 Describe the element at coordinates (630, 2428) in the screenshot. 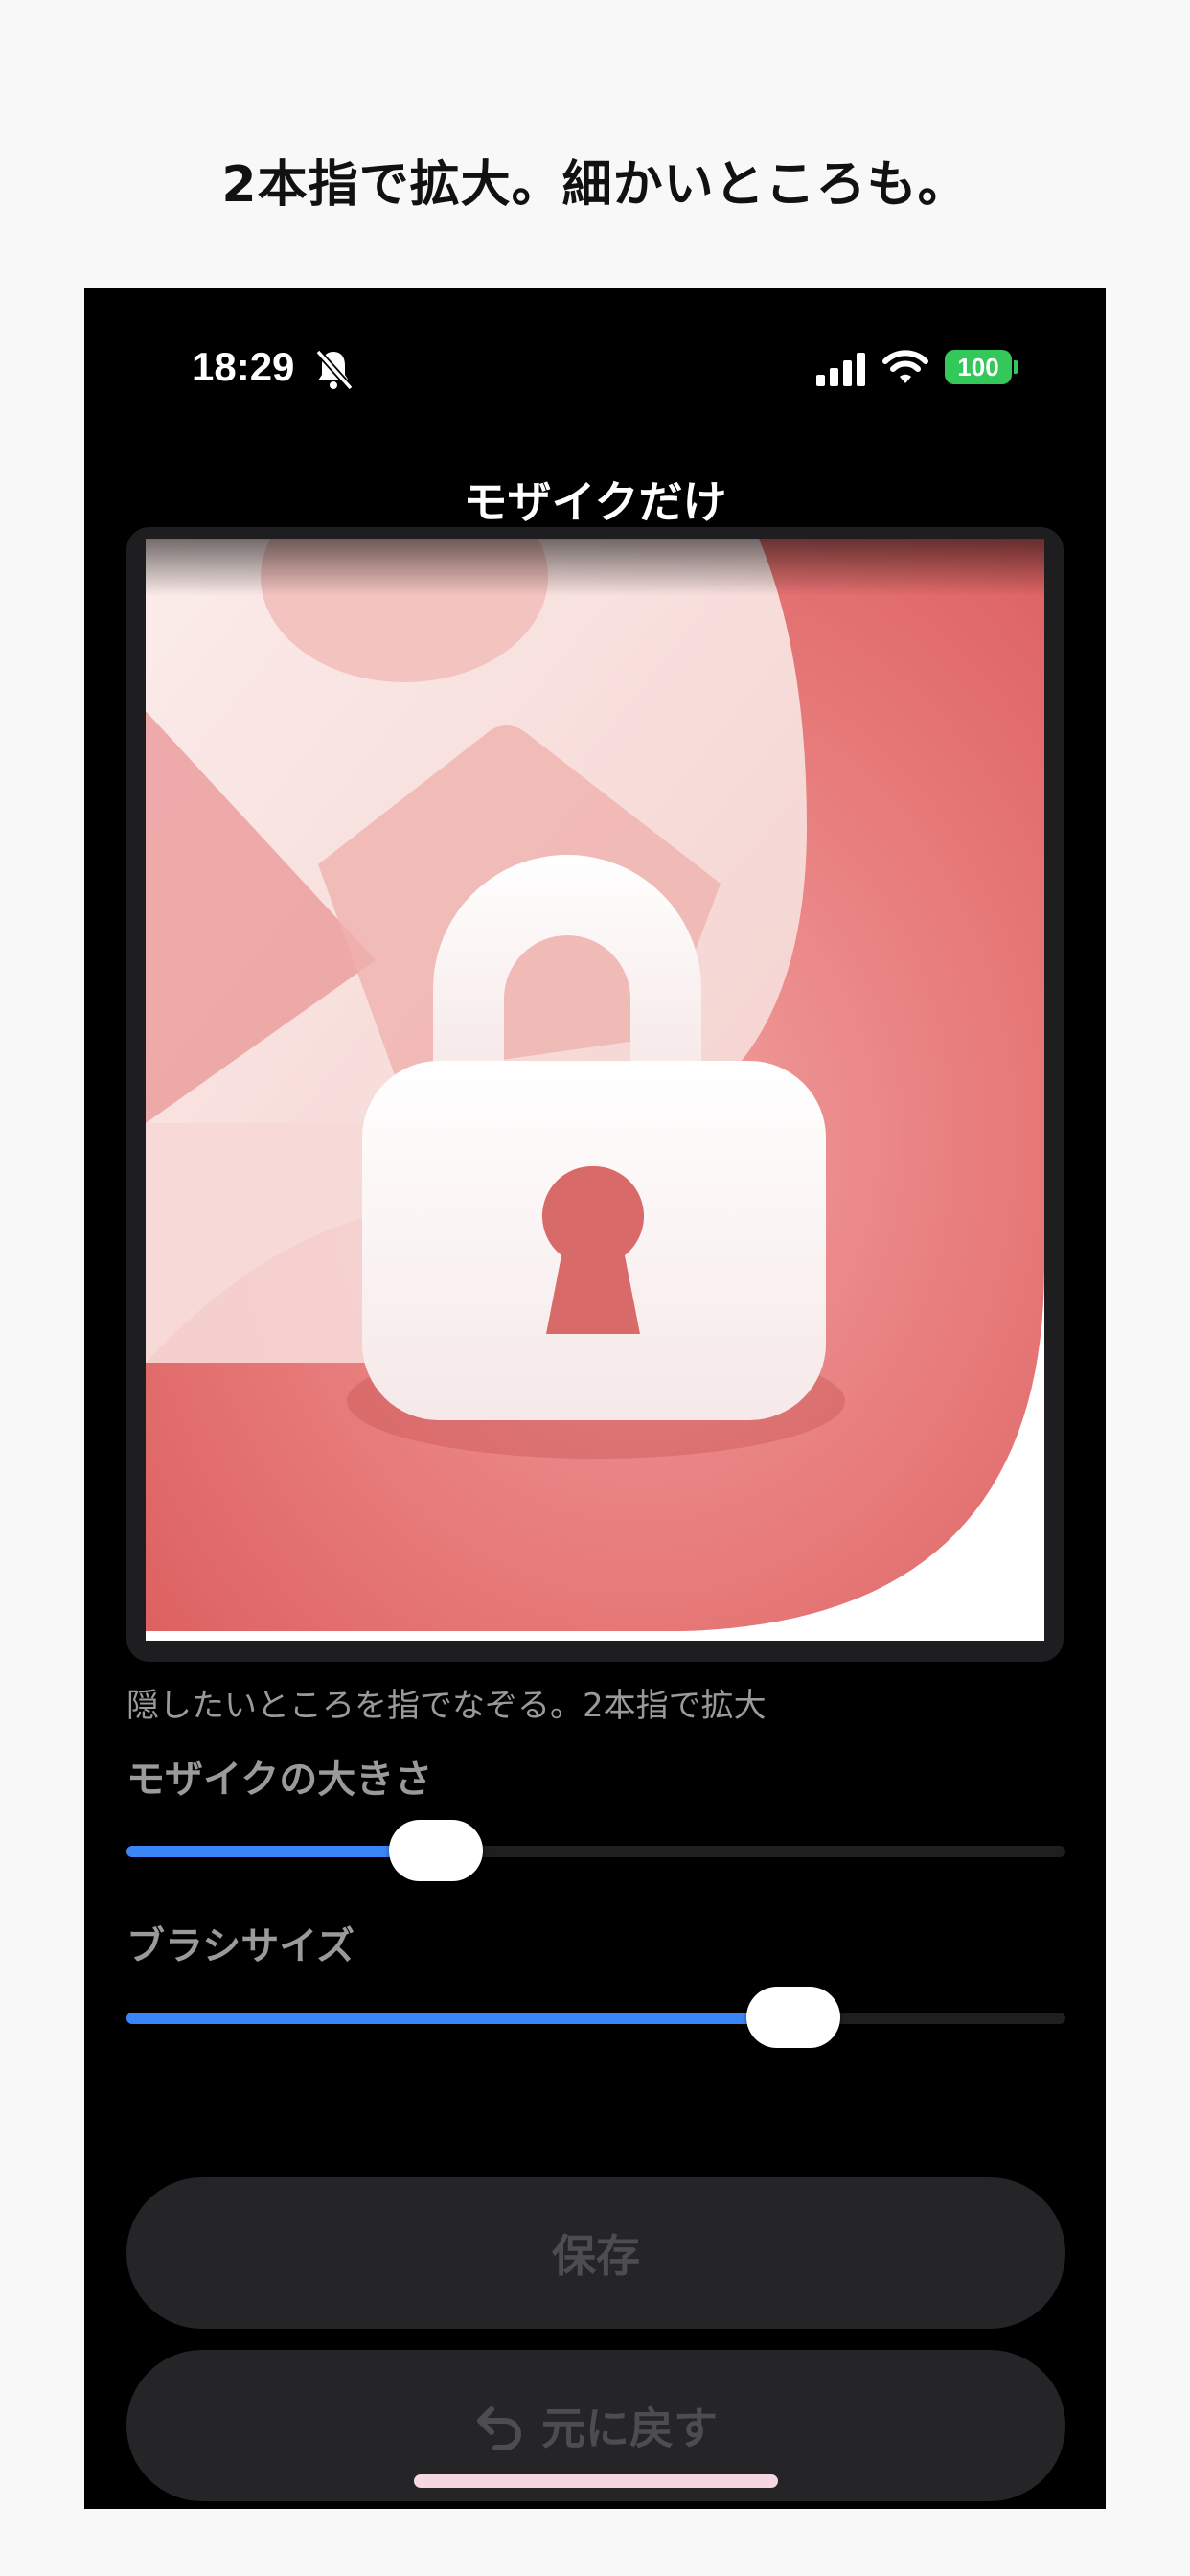

I see `undo-button-label: 元に戻す` at that location.